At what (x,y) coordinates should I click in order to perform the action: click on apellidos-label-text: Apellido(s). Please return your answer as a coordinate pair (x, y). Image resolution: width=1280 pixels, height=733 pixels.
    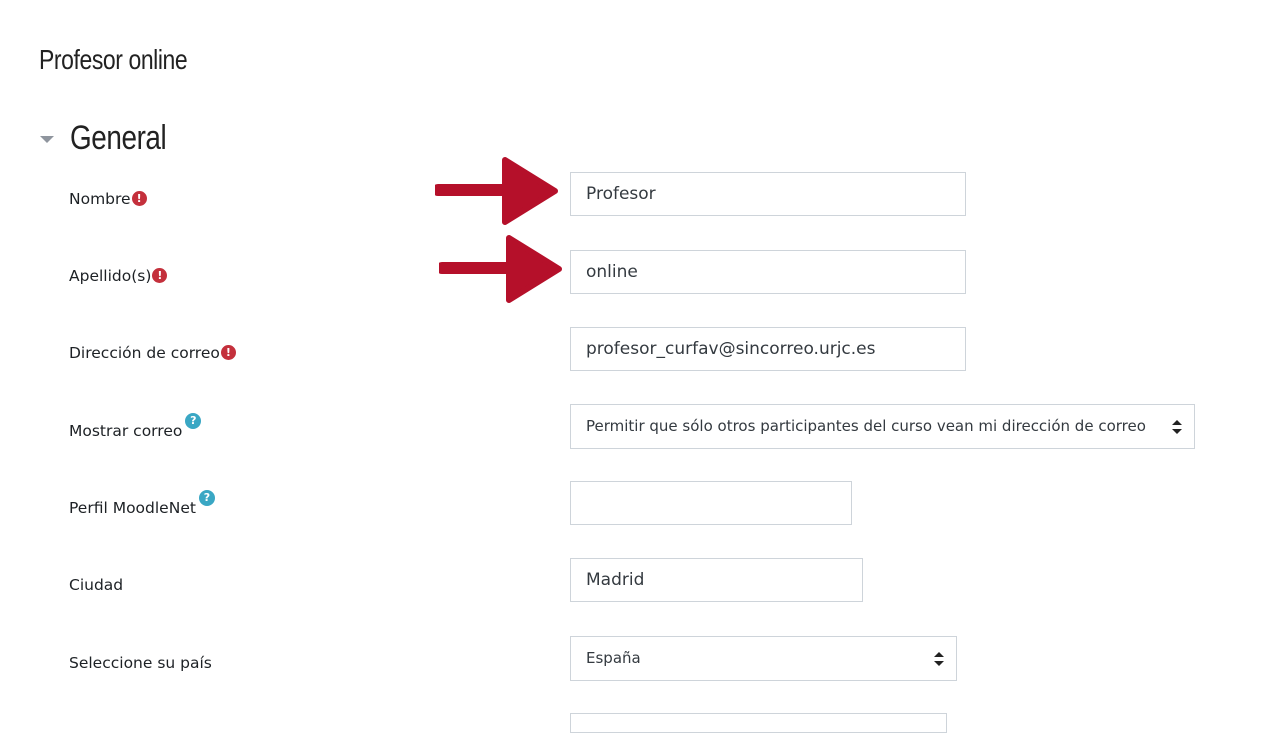
    Looking at the image, I should click on (110, 276).